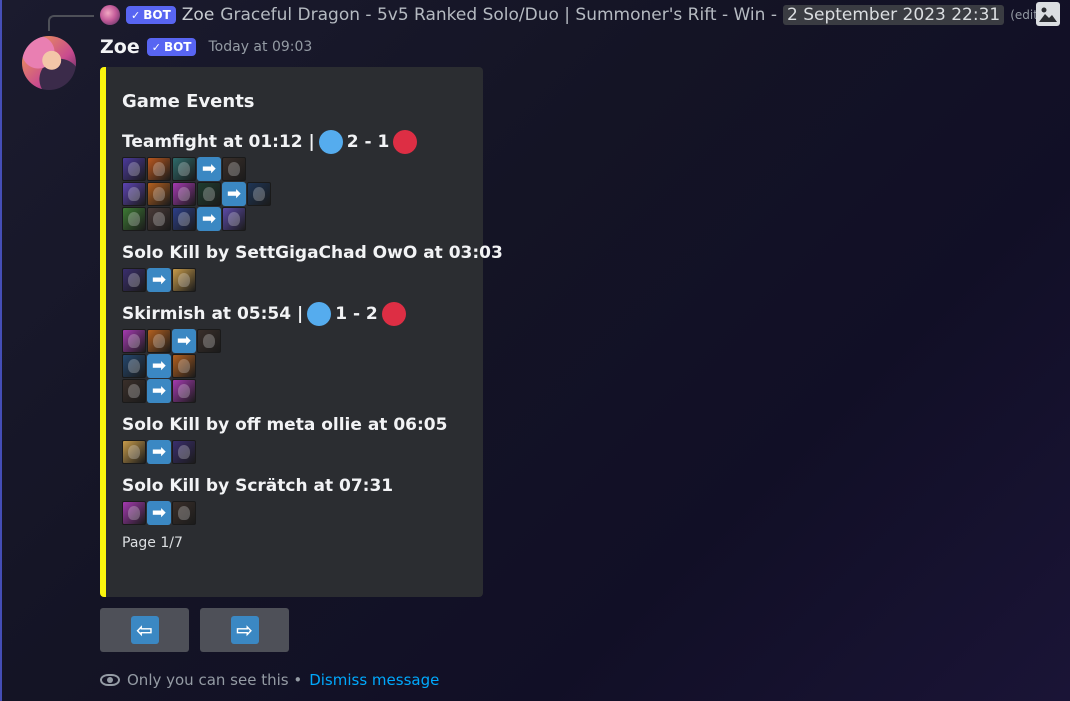  I want to click on event-title: Solo Kill by off meta ollie at 06:05, so click(296, 425).